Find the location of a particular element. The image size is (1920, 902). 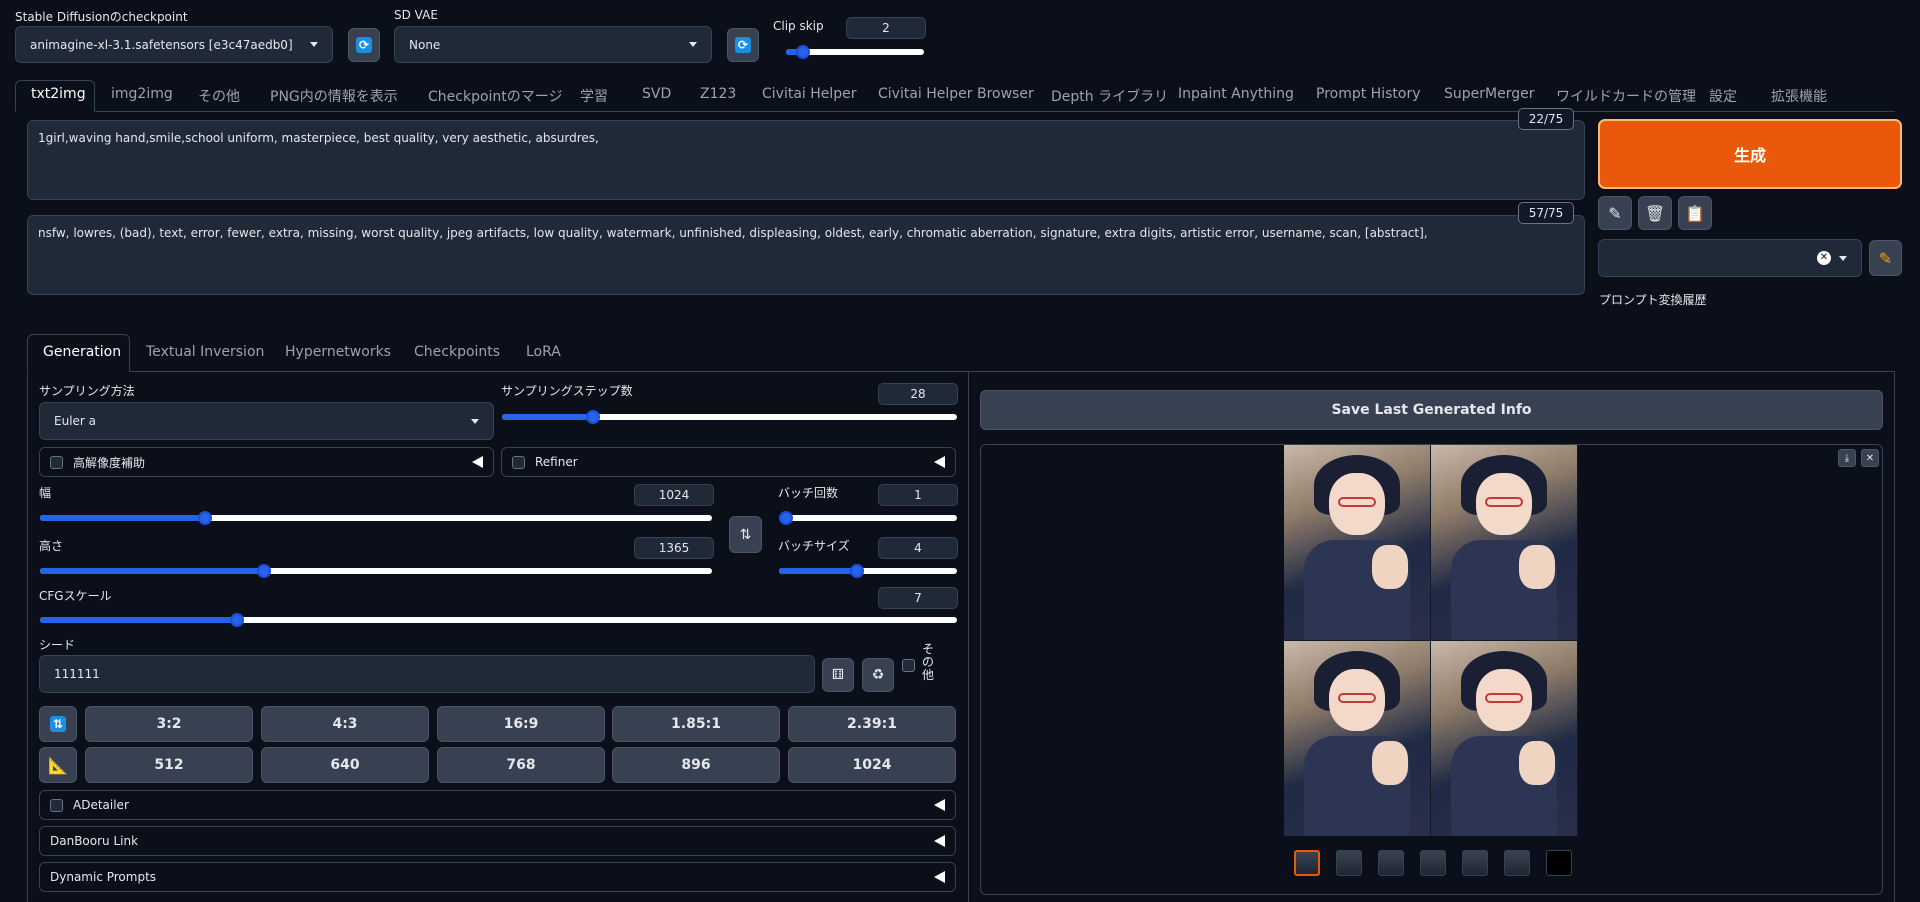

steps-input: 28 is located at coordinates (918, 394).